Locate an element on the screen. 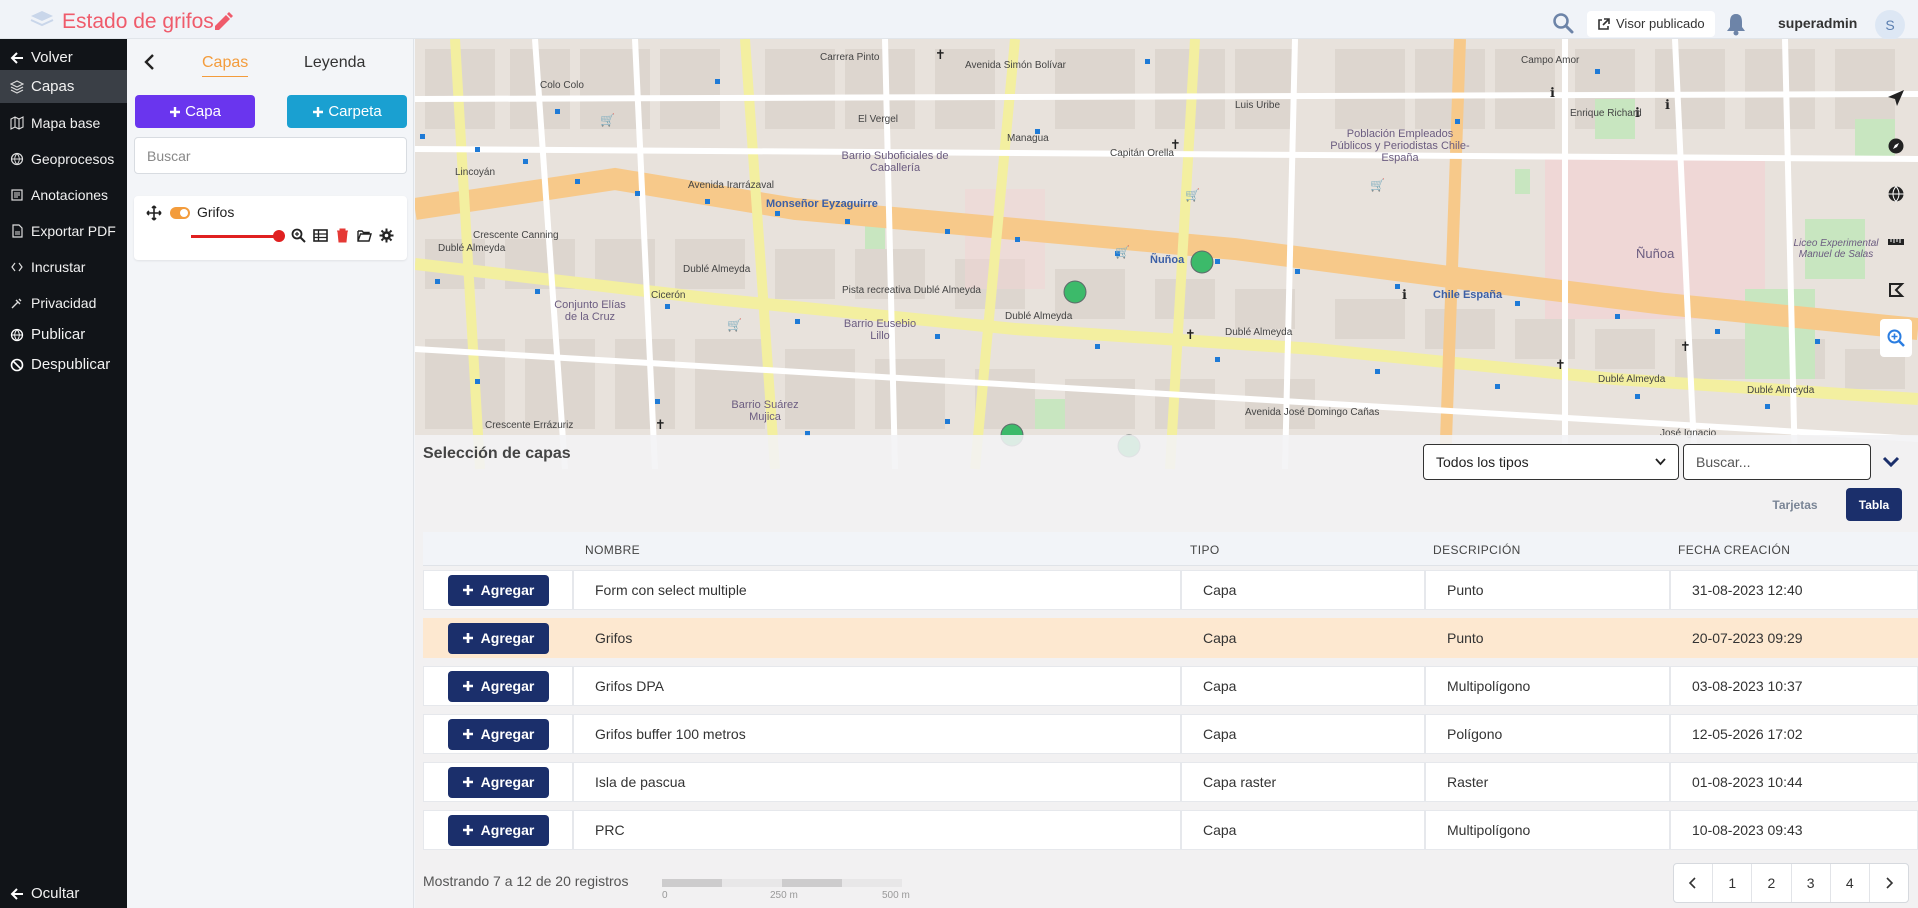 The image size is (1918, 908). zoom-to-layer-icon is located at coordinates (298, 235).